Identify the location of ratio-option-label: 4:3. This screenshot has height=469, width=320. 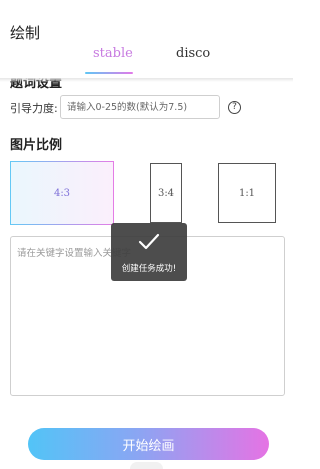
(62, 193).